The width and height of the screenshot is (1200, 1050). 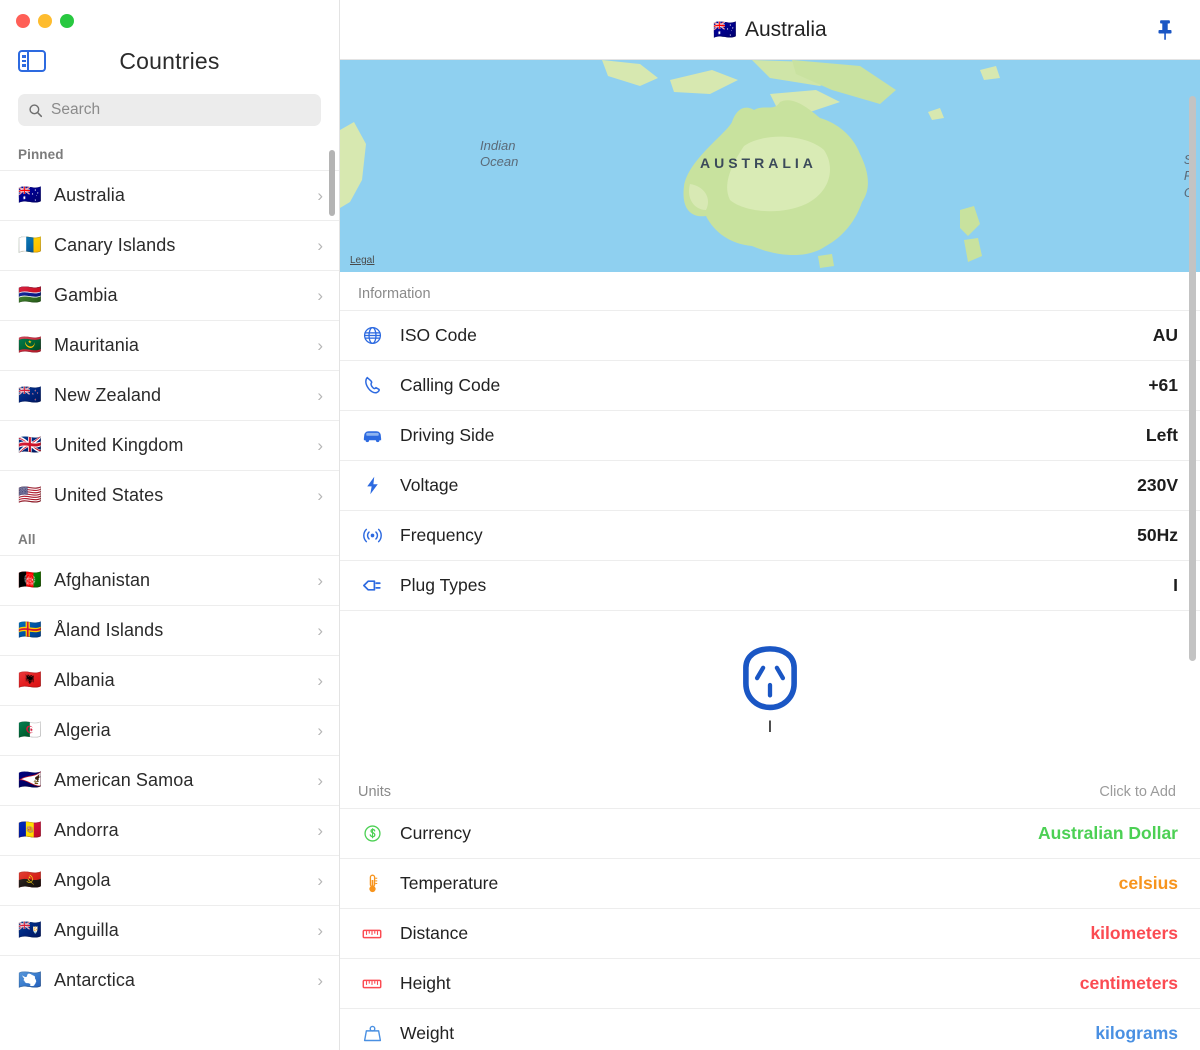 What do you see at coordinates (30, 930) in the screenshot?
I see `flag-icon: 🇦🇮` at bounding box center [30, 930].